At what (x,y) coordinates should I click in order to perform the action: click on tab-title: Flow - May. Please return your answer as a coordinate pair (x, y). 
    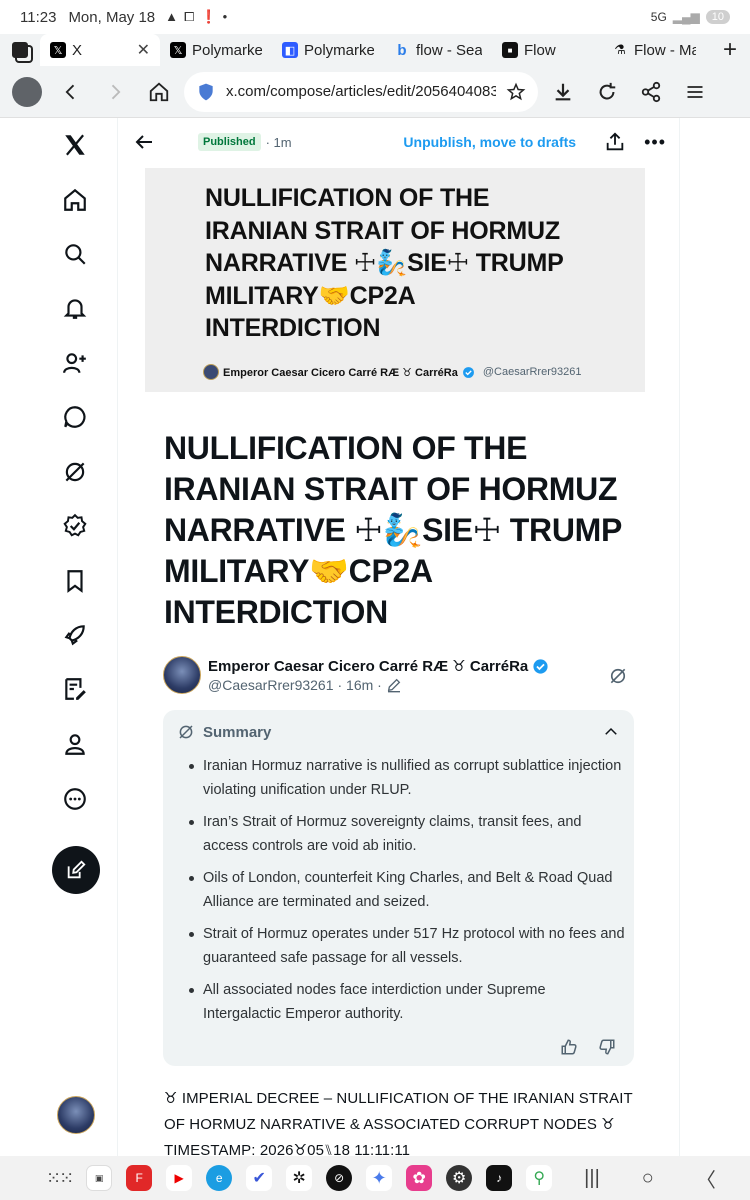
    Looking at the image, I should click on (665, 50).